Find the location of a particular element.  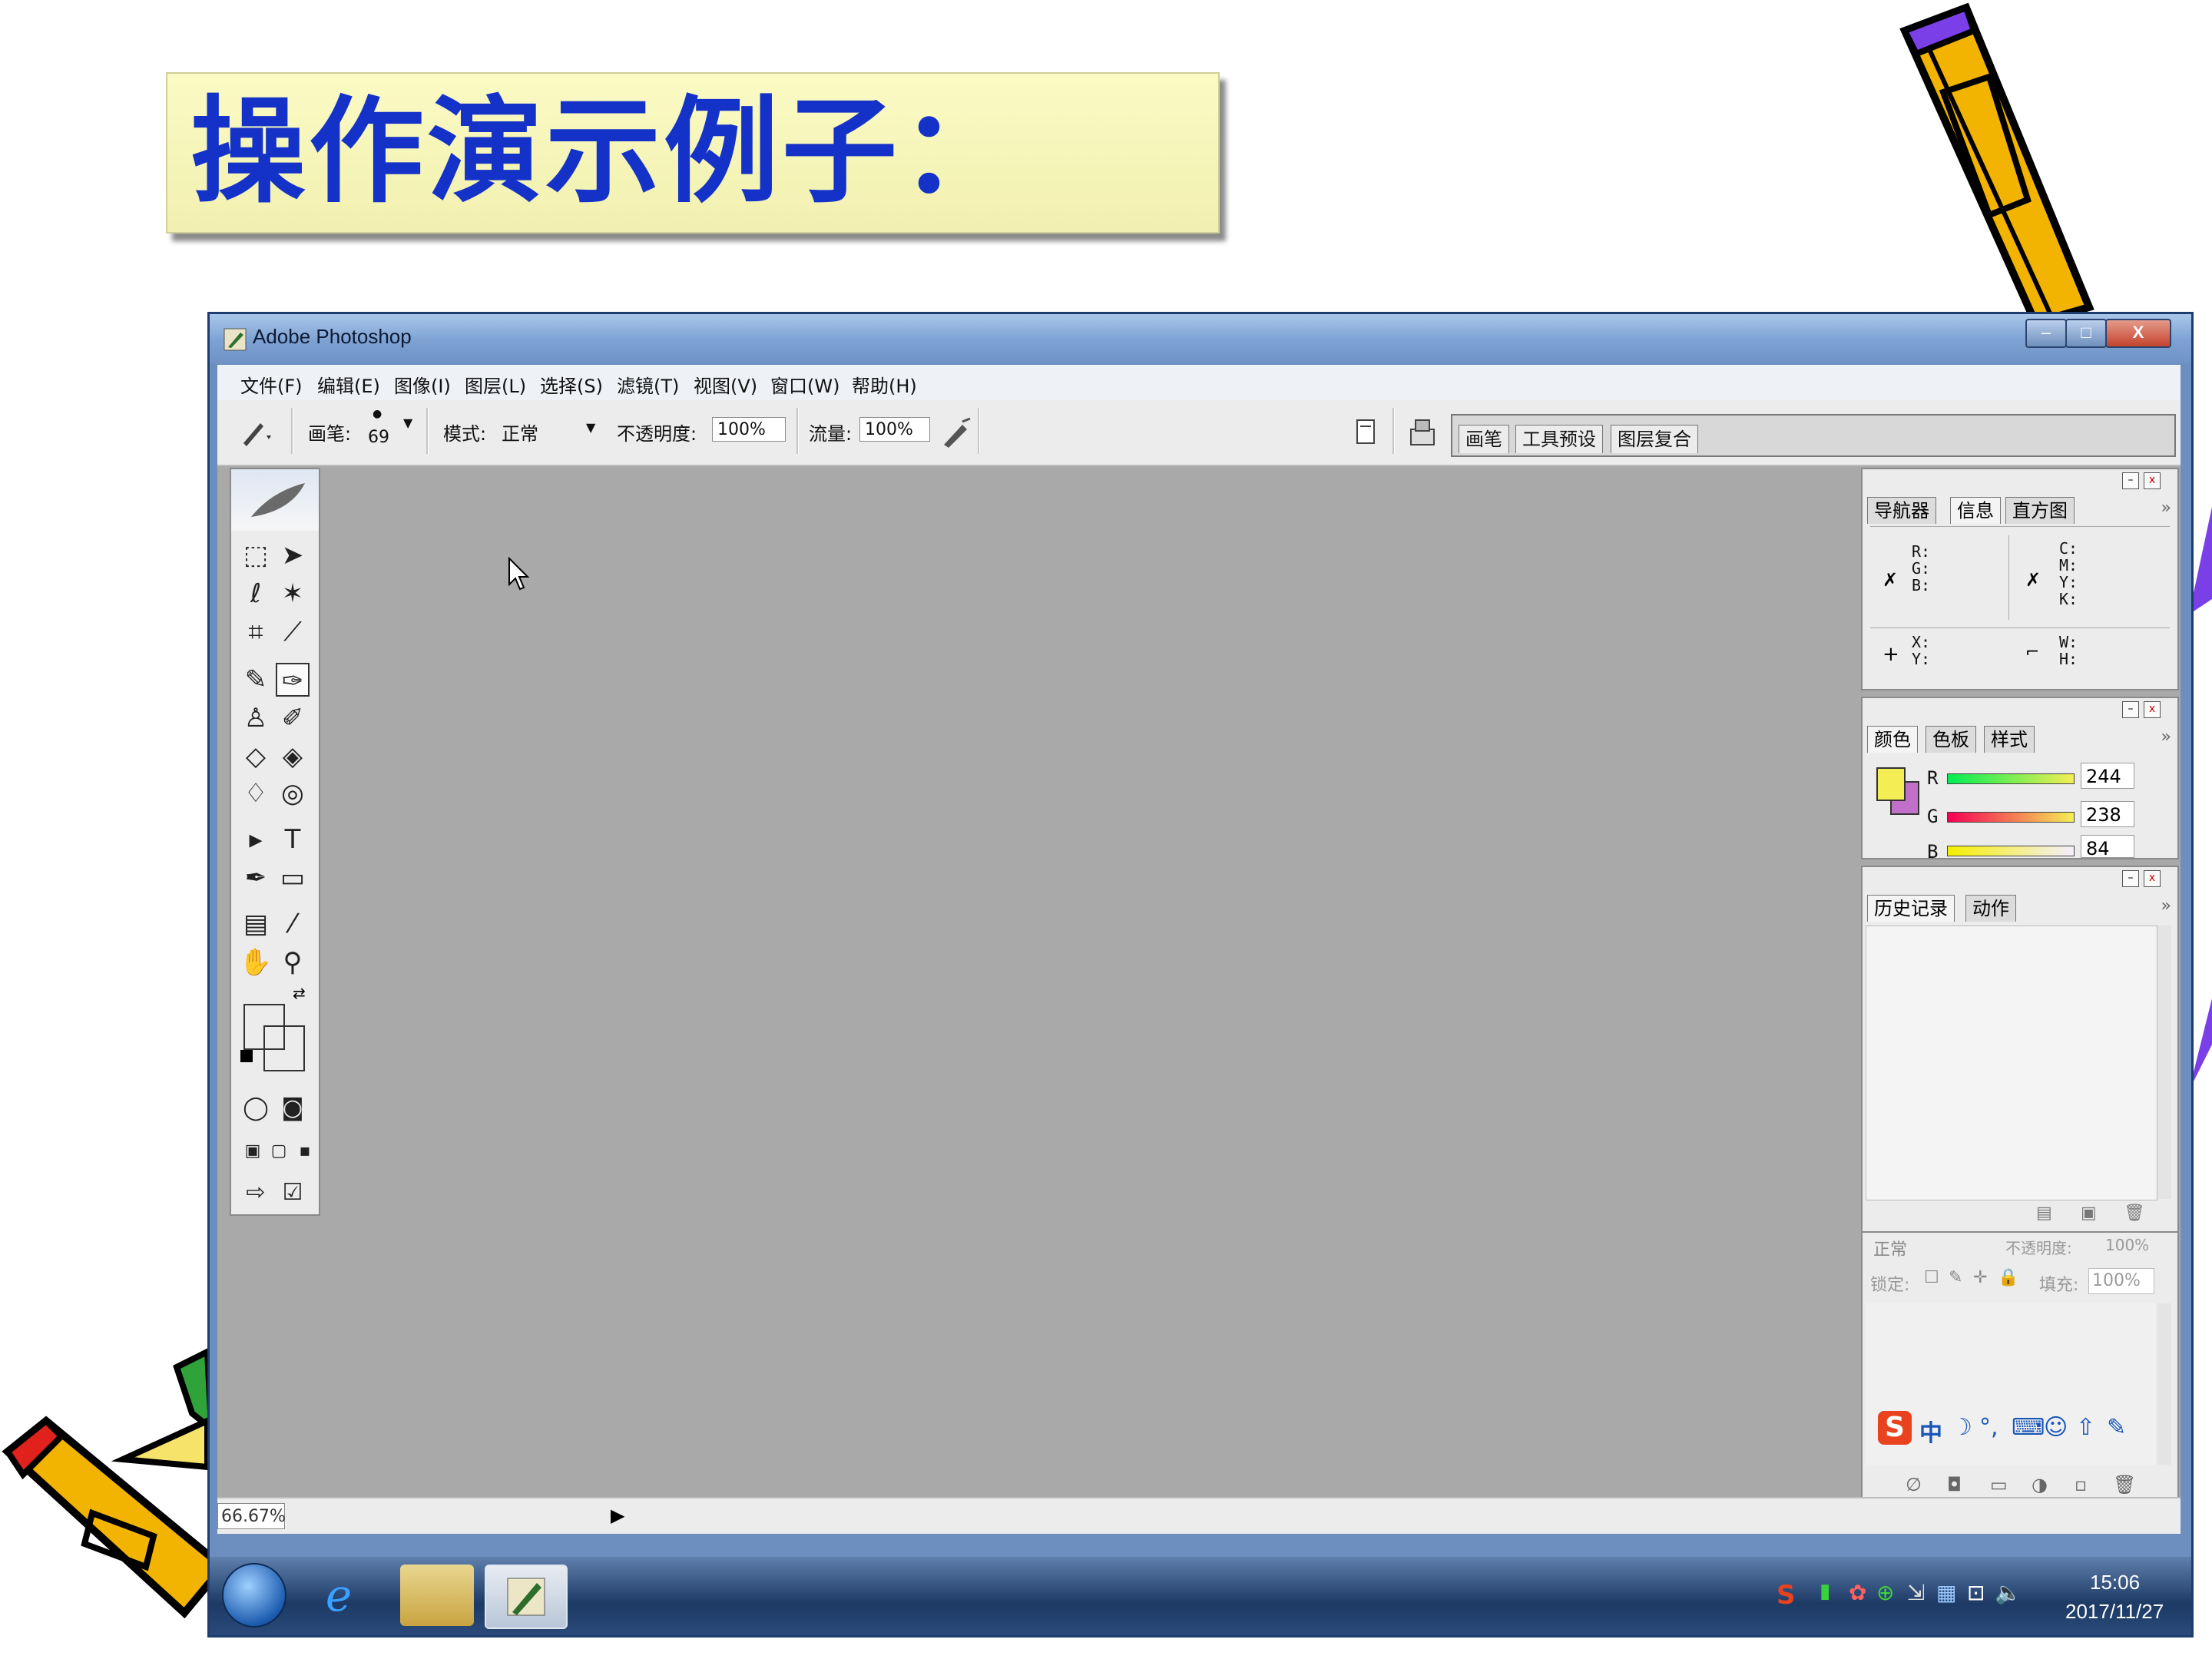

menu-window: 窗口(W) is located at coordinates (805, 385).